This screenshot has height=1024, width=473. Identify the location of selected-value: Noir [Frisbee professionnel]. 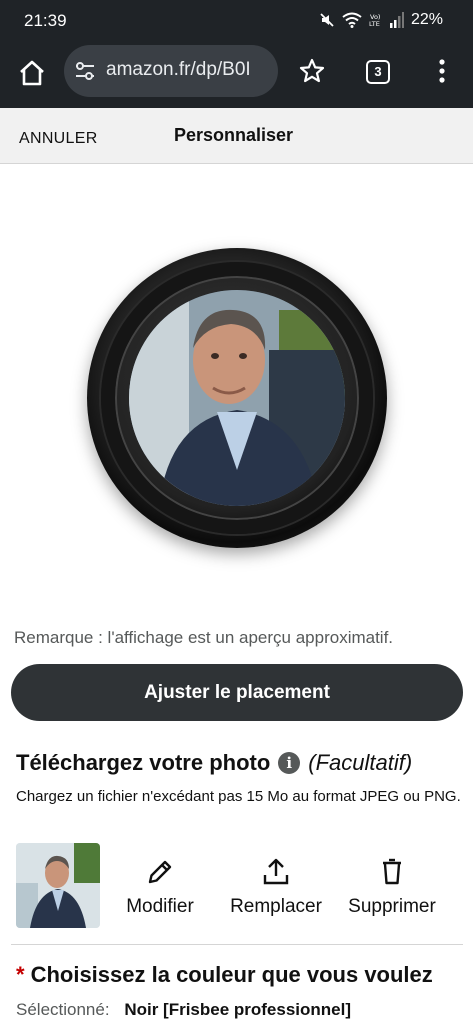
(238, 1009).